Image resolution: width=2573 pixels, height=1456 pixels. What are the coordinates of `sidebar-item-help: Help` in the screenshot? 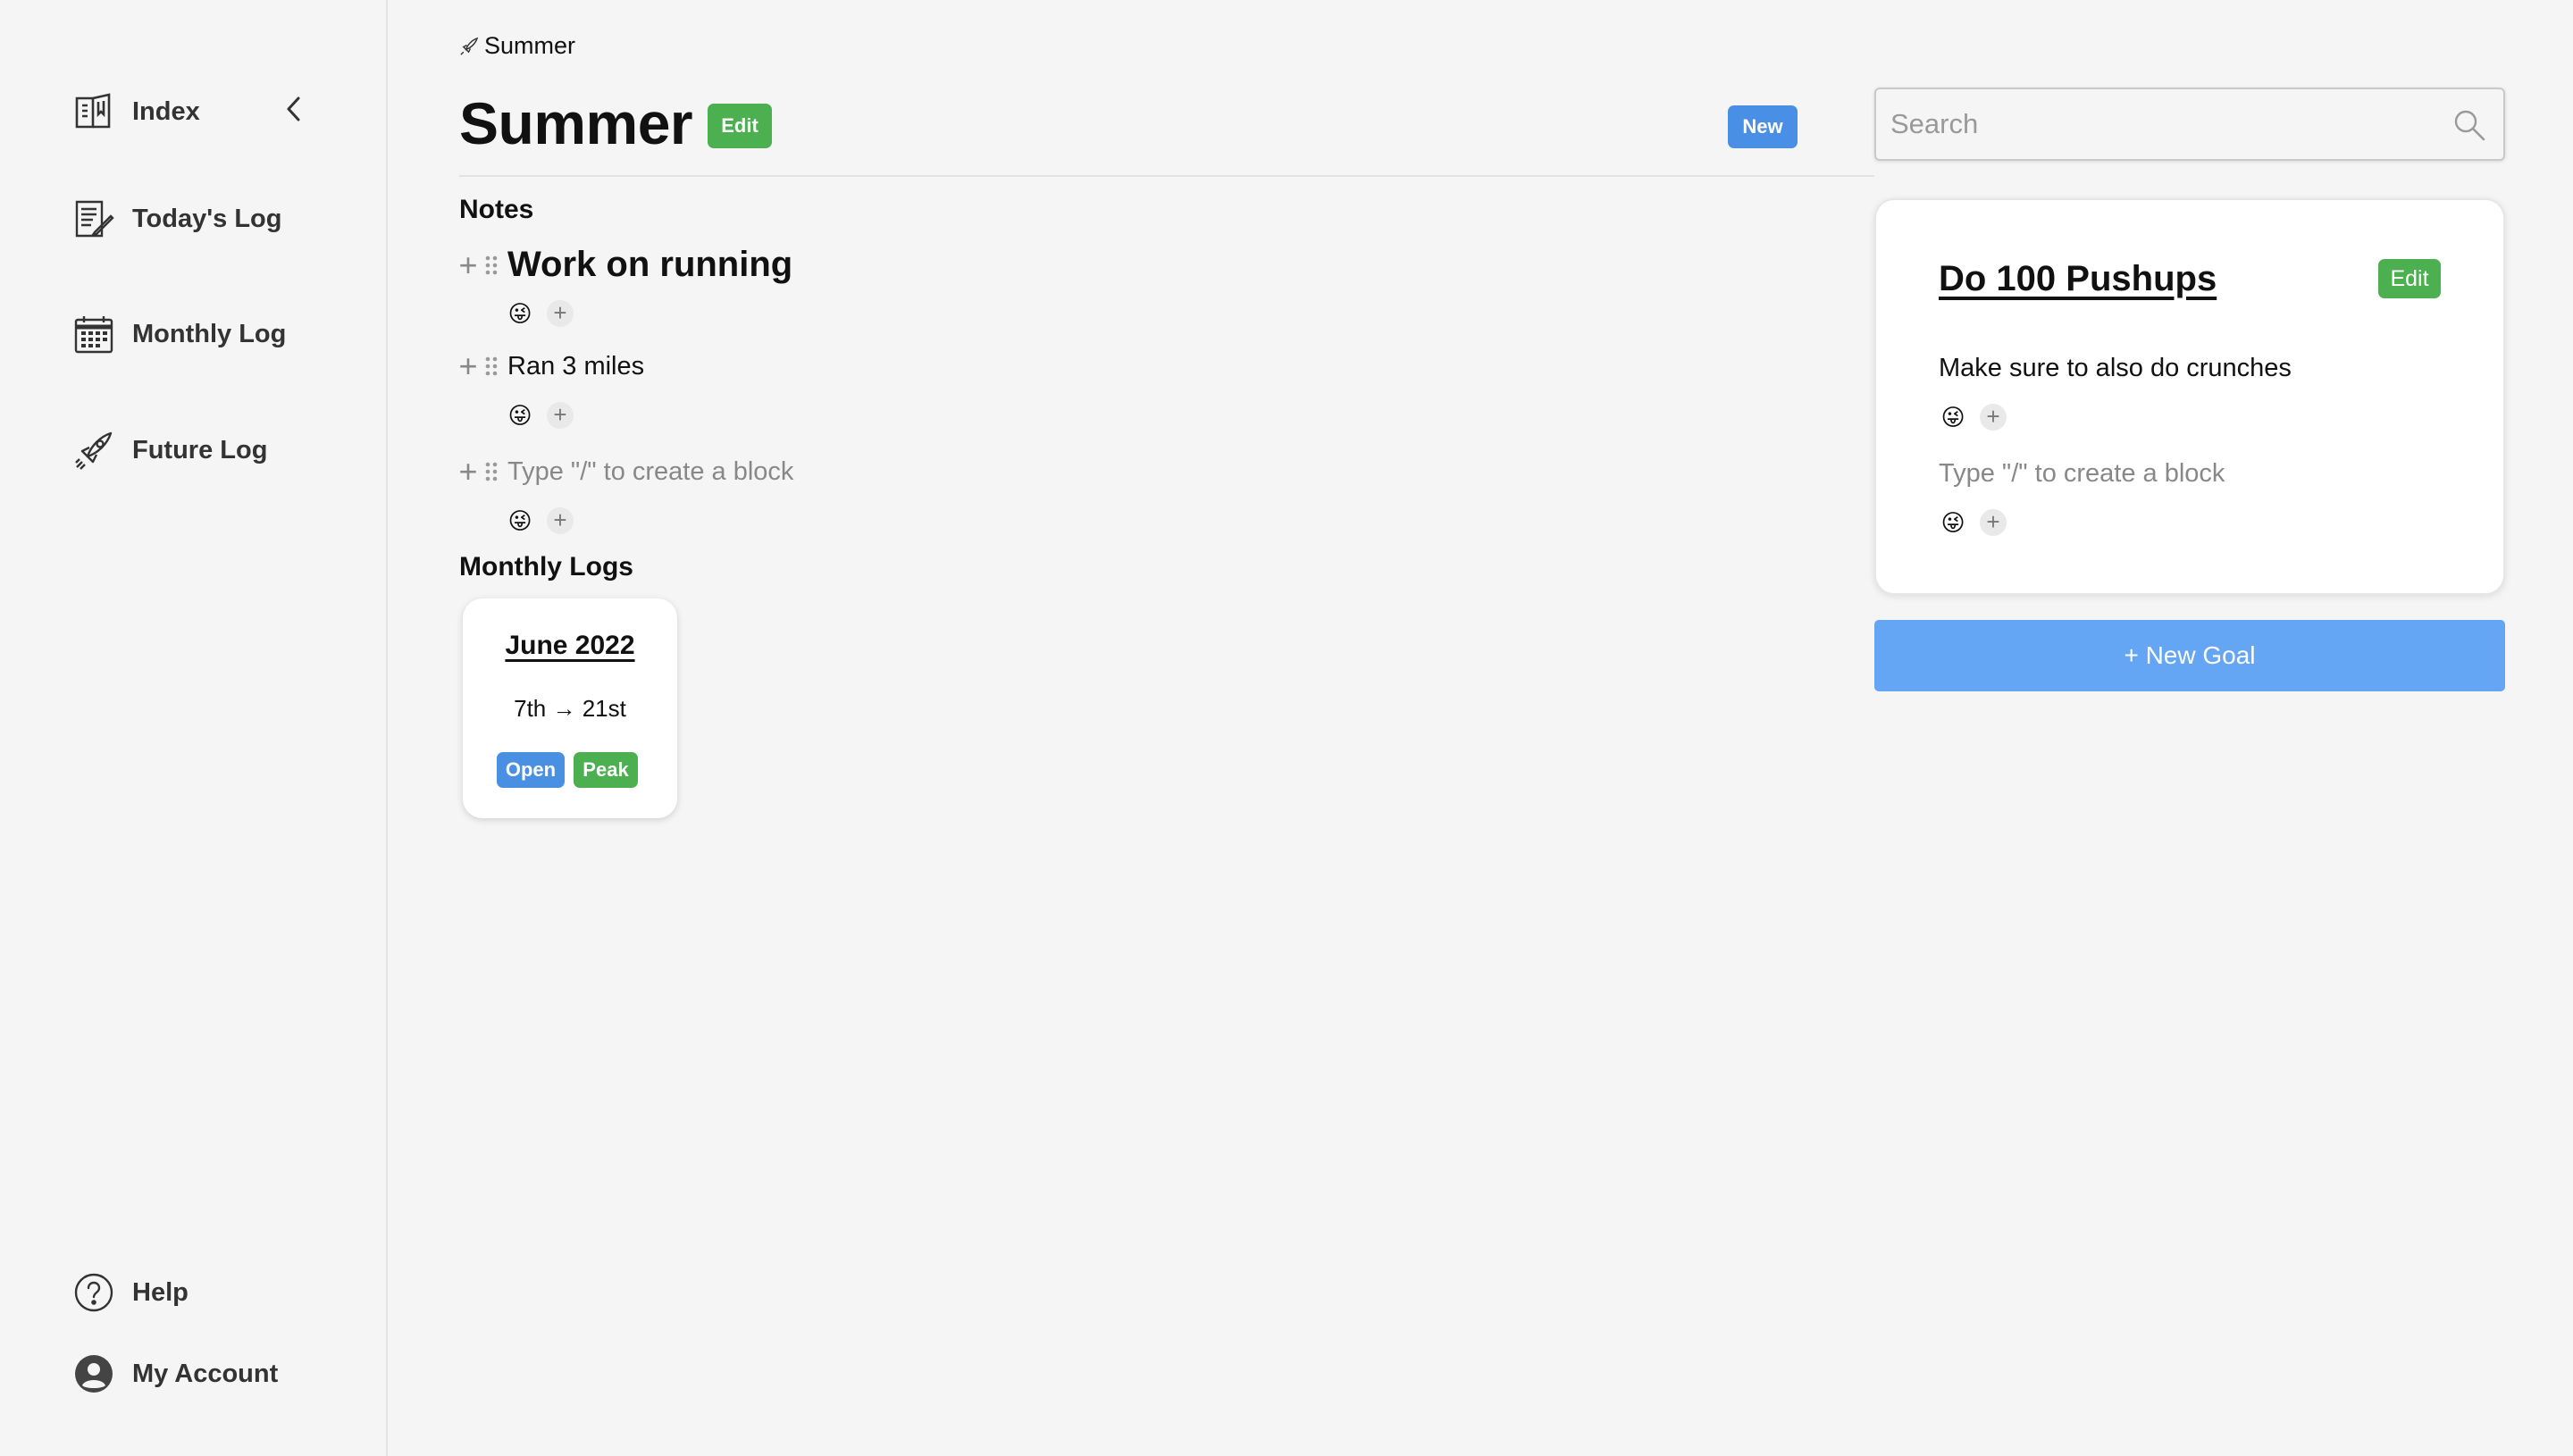 It's located at (131, 1292).